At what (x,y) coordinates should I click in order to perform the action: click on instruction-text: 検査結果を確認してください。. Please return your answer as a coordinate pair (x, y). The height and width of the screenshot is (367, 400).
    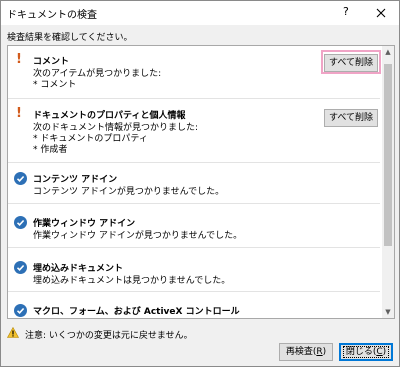
    Looking at the image, I should click on (70, 38).